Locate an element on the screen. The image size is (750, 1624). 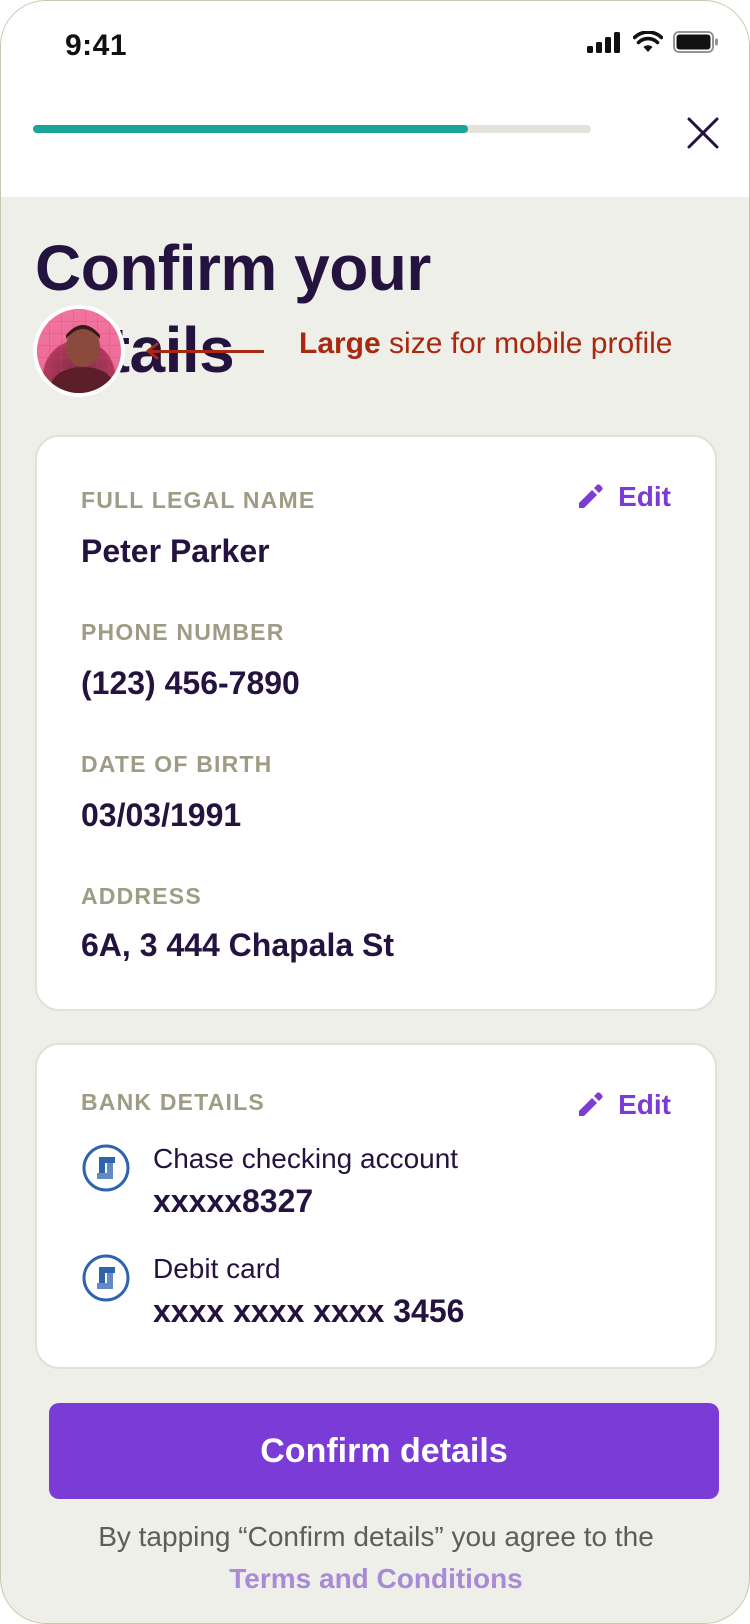
status-icons is located at coordinates (653, 42).